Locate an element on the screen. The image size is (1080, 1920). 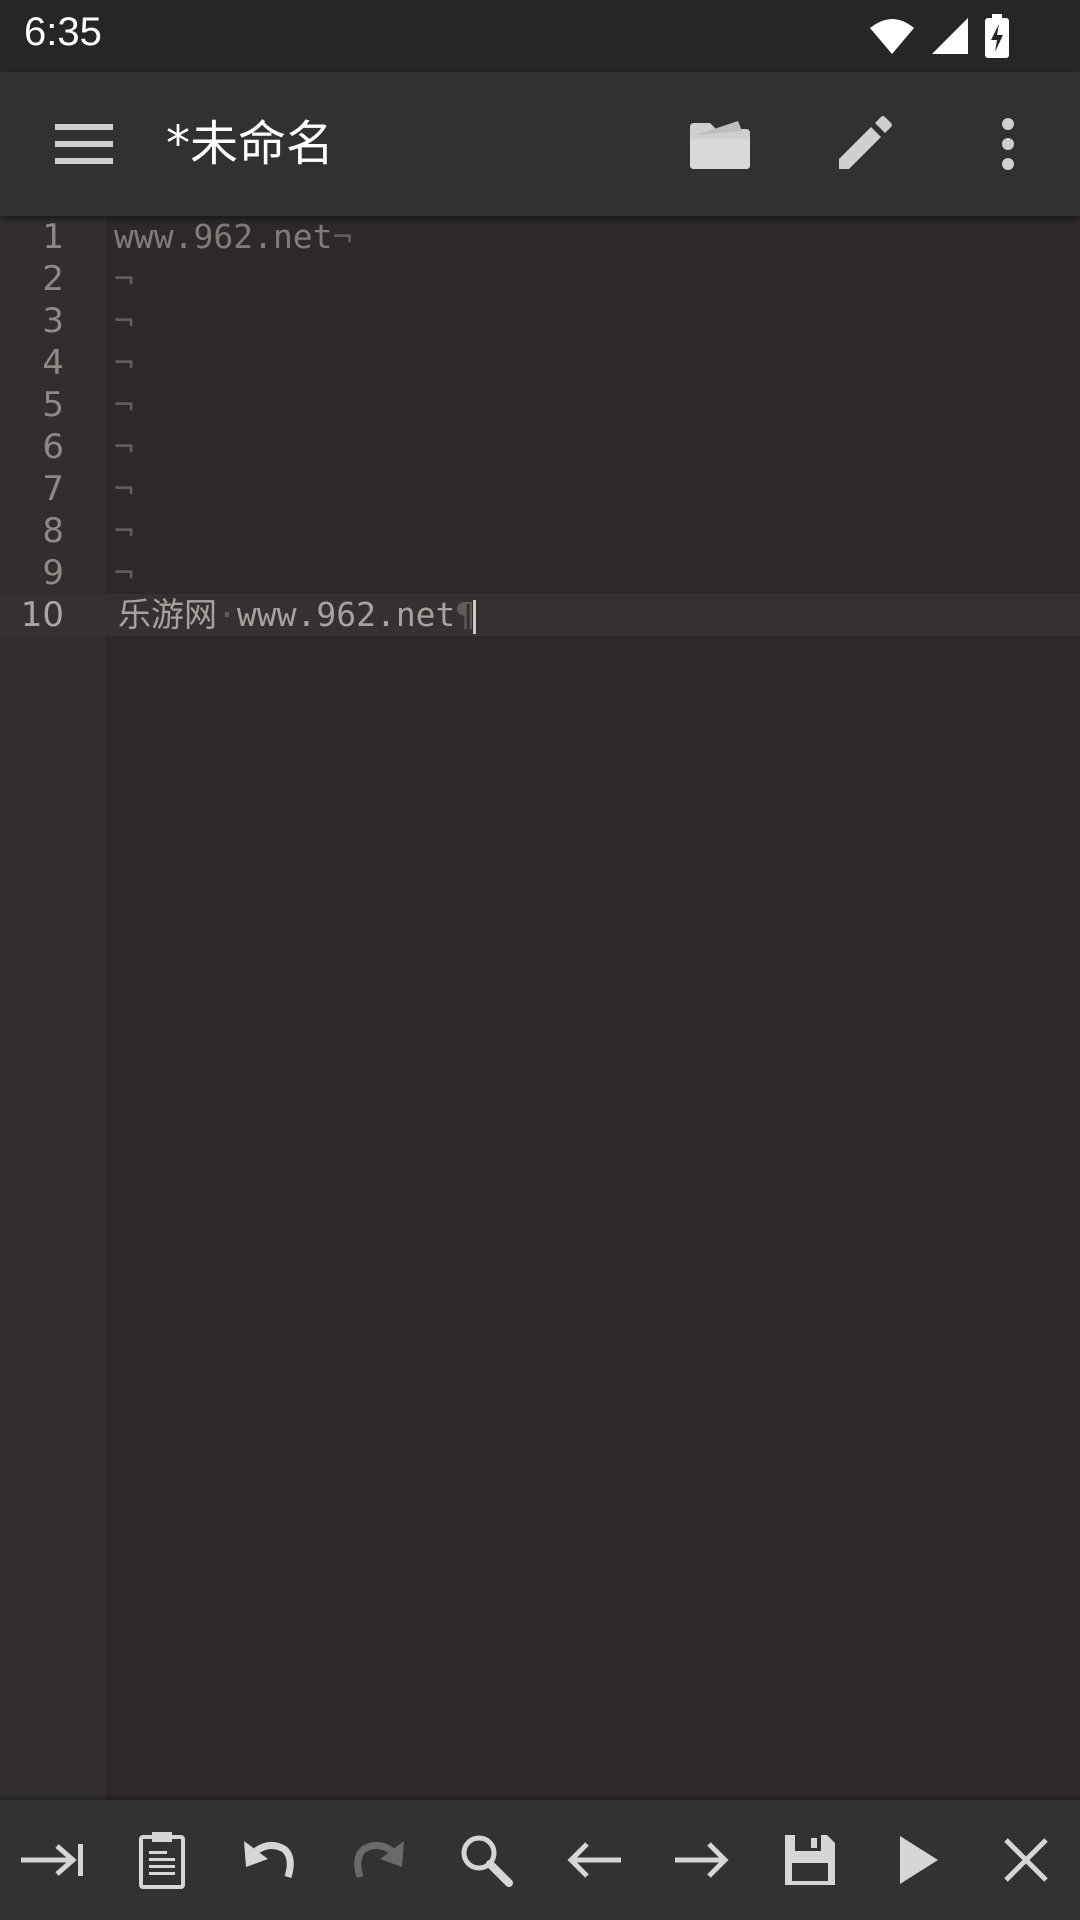
line-number: 5 is located at coordinates (53, 405).